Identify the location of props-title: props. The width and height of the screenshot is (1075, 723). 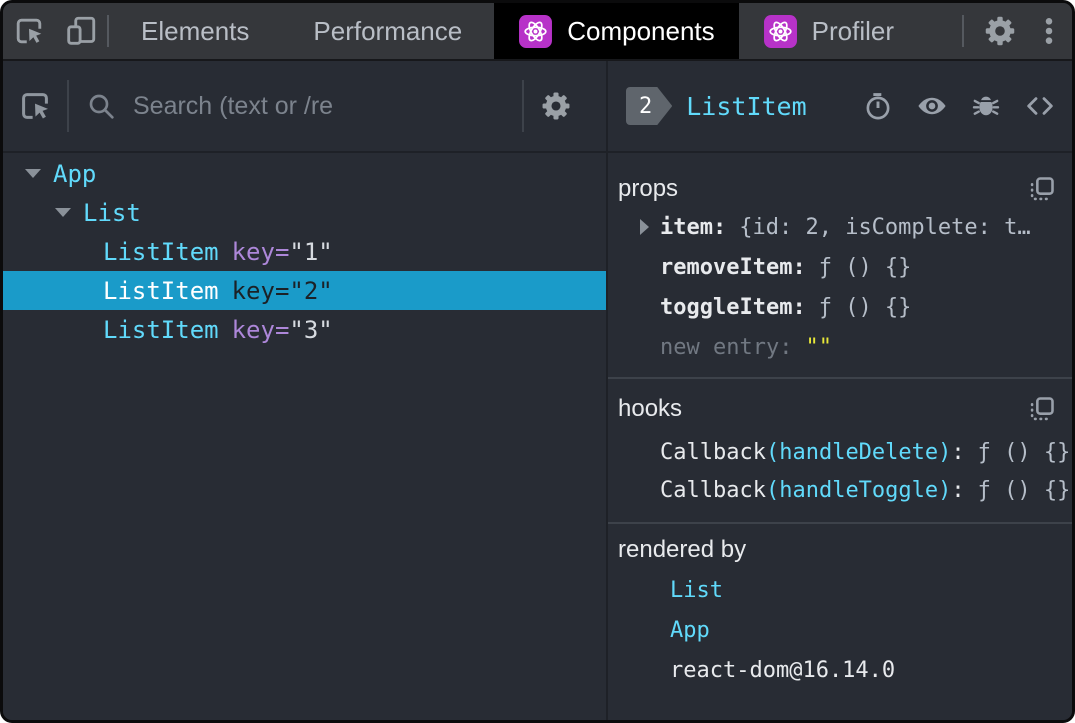
(648, 188).